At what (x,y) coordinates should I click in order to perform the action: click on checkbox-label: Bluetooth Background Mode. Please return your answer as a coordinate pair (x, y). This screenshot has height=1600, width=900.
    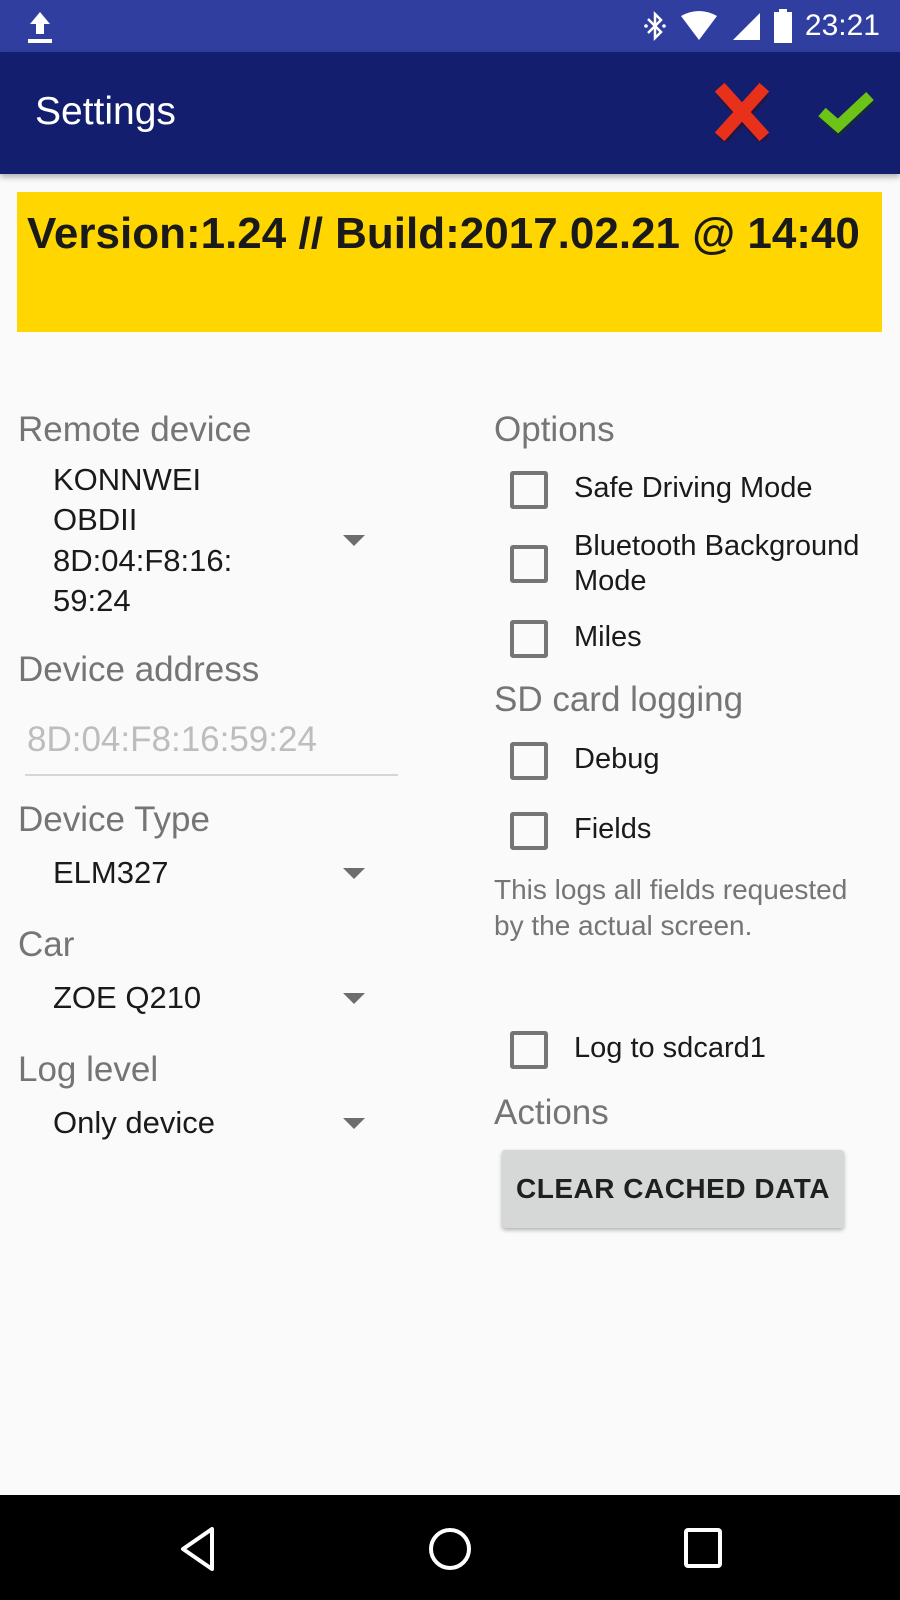
    Looking at the image, I should click on (717, 563).